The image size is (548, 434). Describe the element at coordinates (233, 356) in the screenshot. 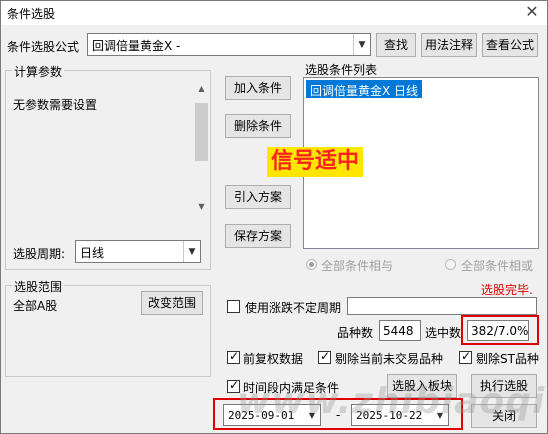

I see `adjust-checkbox` at that location.